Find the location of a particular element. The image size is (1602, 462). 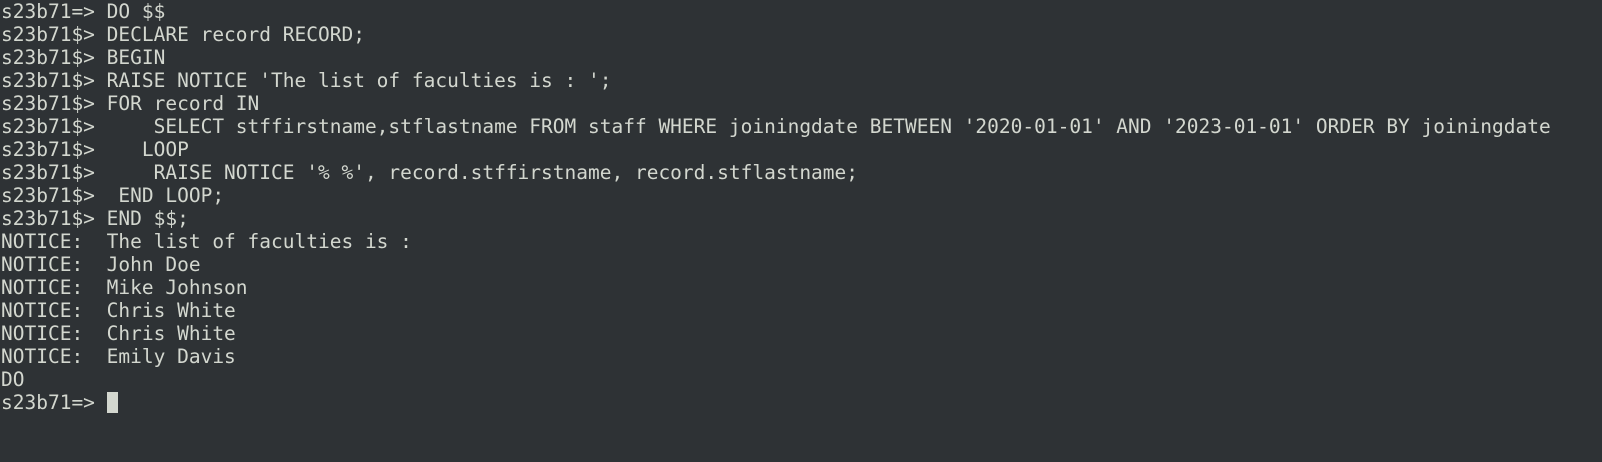

terminal-line: s23b71$> FOR record IN is located at coordinates (130, 103).